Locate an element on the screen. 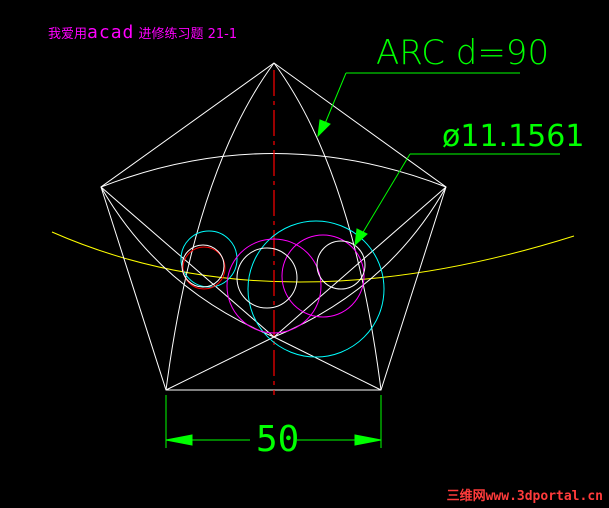  cyan-circle-left is located at coordinates (209, 259).